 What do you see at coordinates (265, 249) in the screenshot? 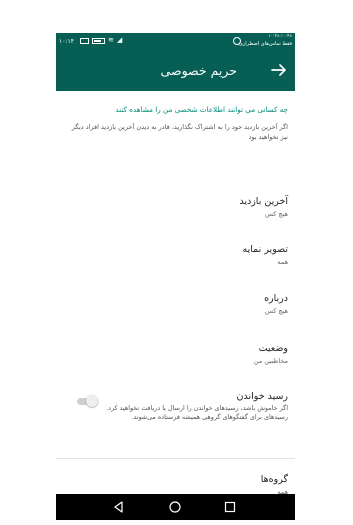
I see `setting-title: تصویر نمایه` at bounding box center [265, 249].